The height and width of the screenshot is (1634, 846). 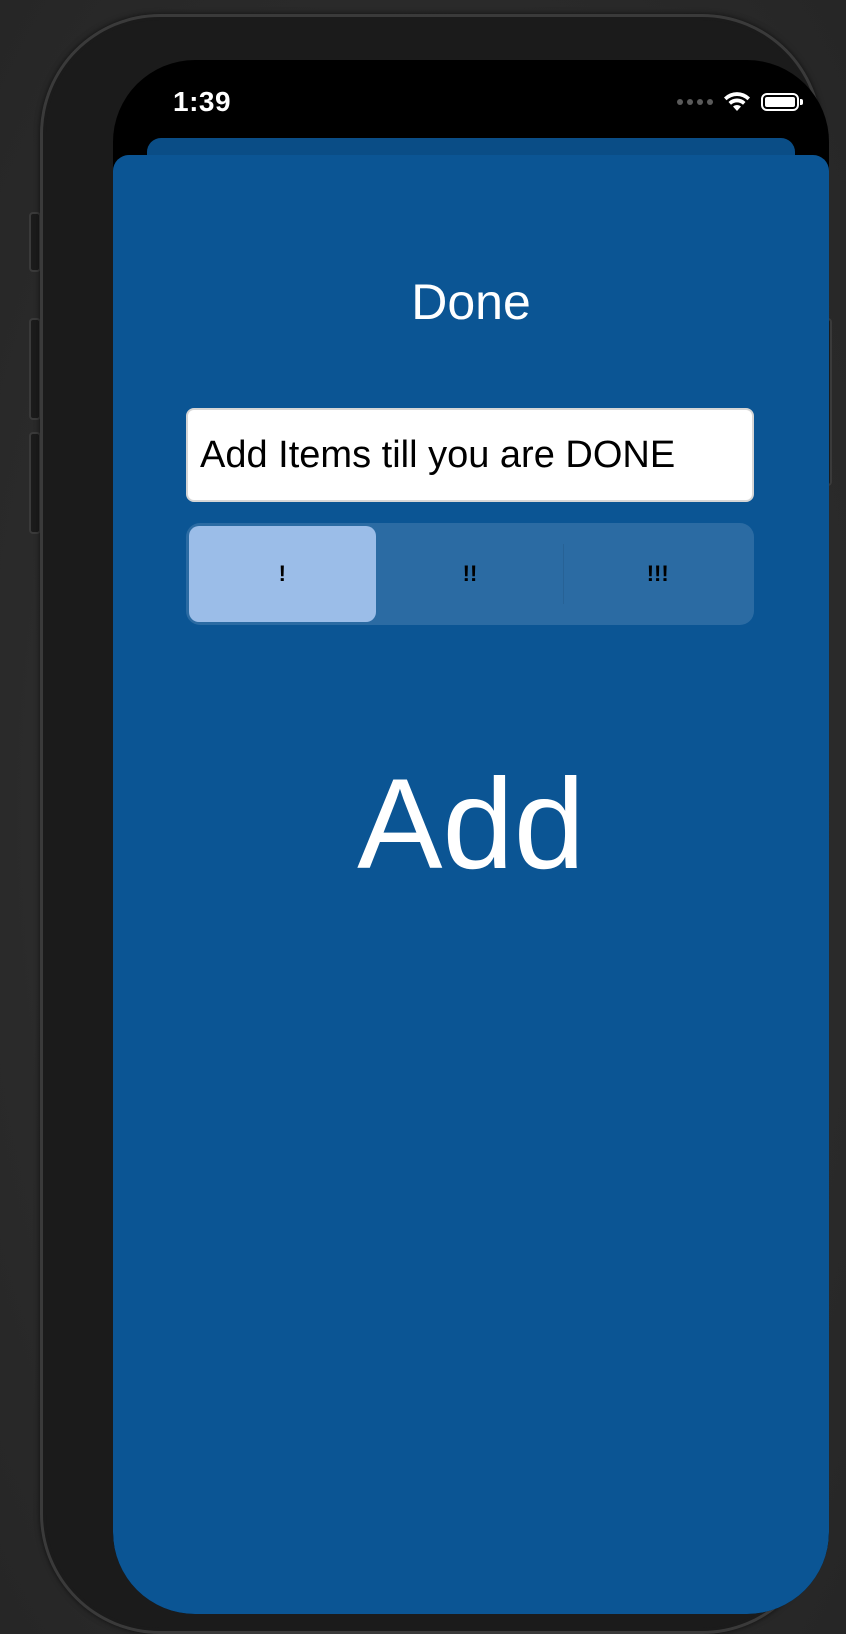 I want to click on sheet-title: Done, so click(x=471, y=302).